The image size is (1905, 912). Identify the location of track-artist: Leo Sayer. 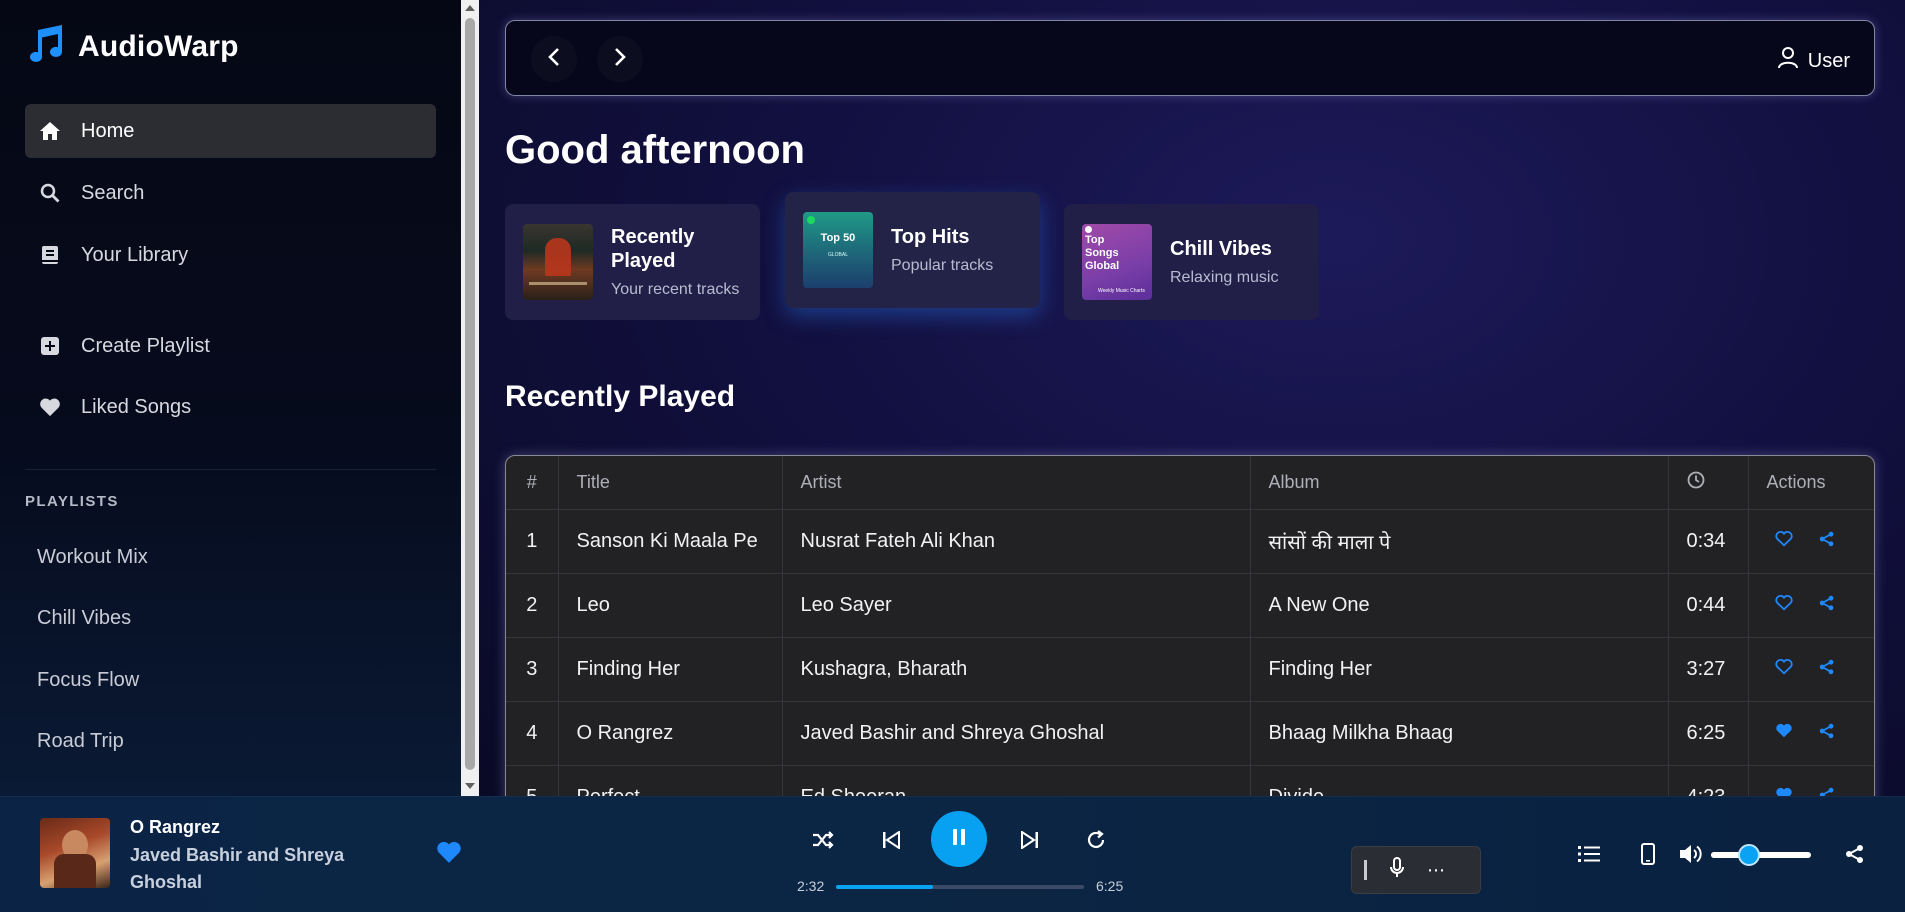
(1016, 605).